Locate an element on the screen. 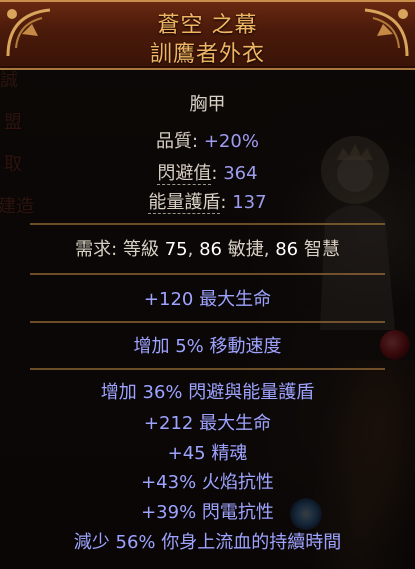 The height and width of the screenshot is (569, 415). property-quality: 品質: +20% is located at coordinates (207, 140).